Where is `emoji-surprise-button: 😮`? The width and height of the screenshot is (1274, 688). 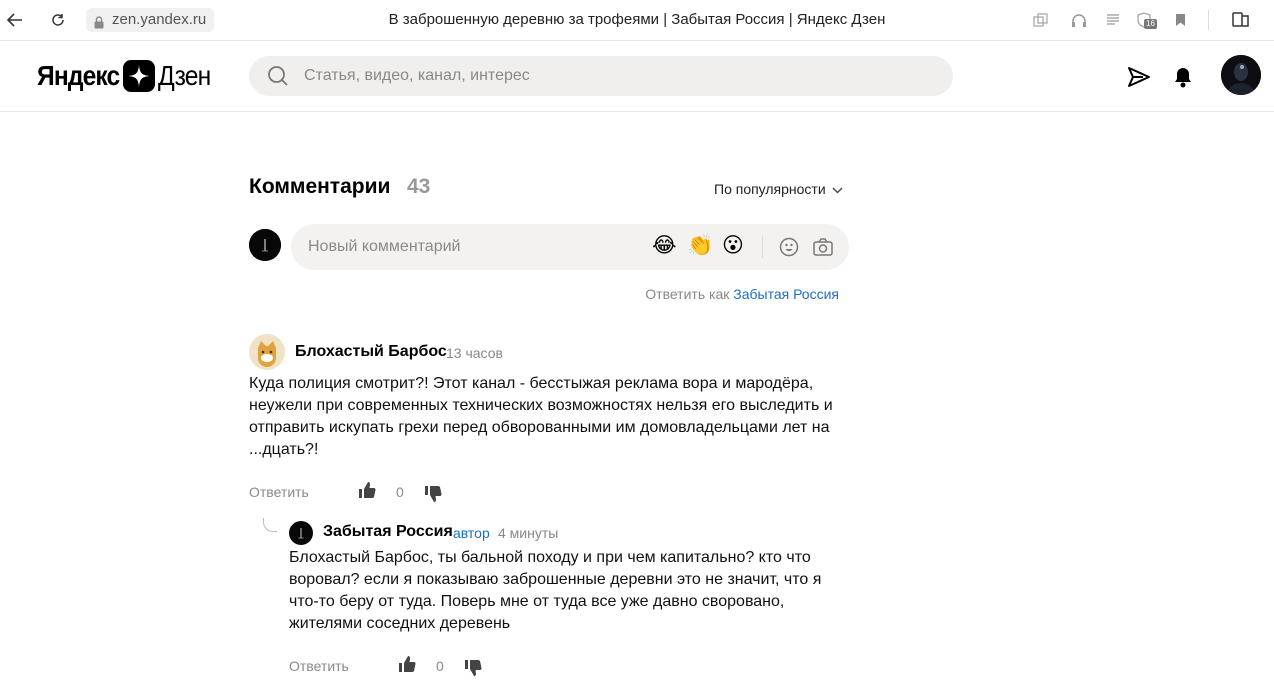 emoji-surprise-button: 😮 is located at coordinates (733, 246).